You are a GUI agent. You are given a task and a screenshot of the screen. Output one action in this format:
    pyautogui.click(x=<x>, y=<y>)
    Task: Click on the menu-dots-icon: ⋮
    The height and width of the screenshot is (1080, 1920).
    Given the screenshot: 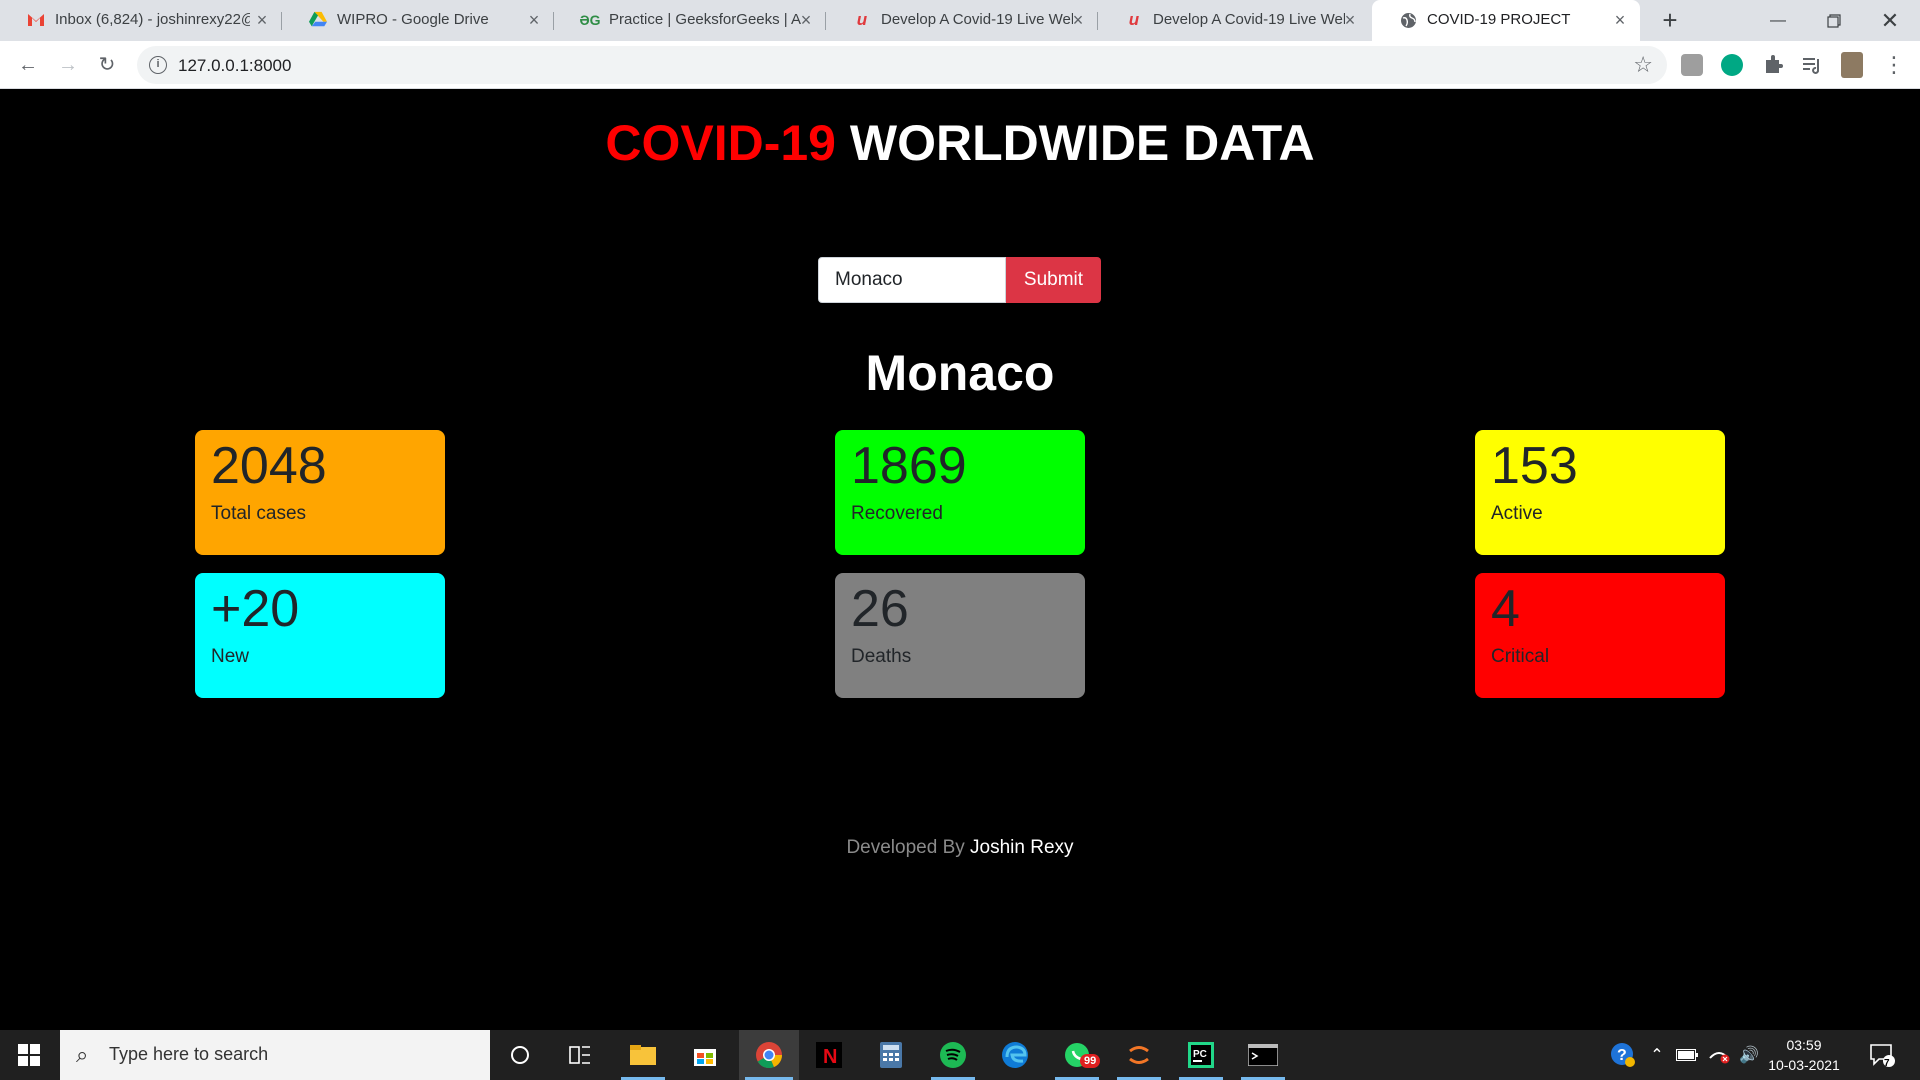 What is the action you would take?
    pyautogui.click(x=1894, y=65)
    